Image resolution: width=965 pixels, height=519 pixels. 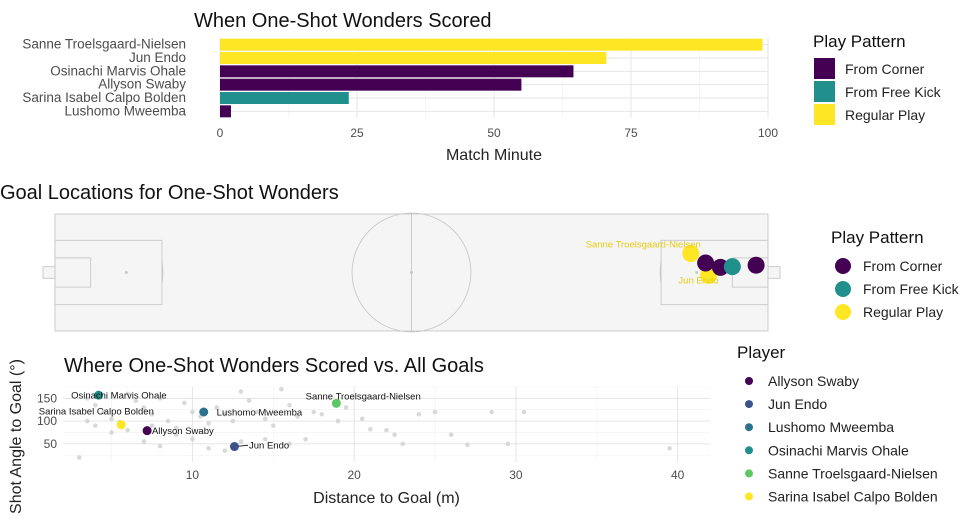 I want to click on legend-label: Sanne Troelsgaard-Nielsen, so click(x=853, y=473).